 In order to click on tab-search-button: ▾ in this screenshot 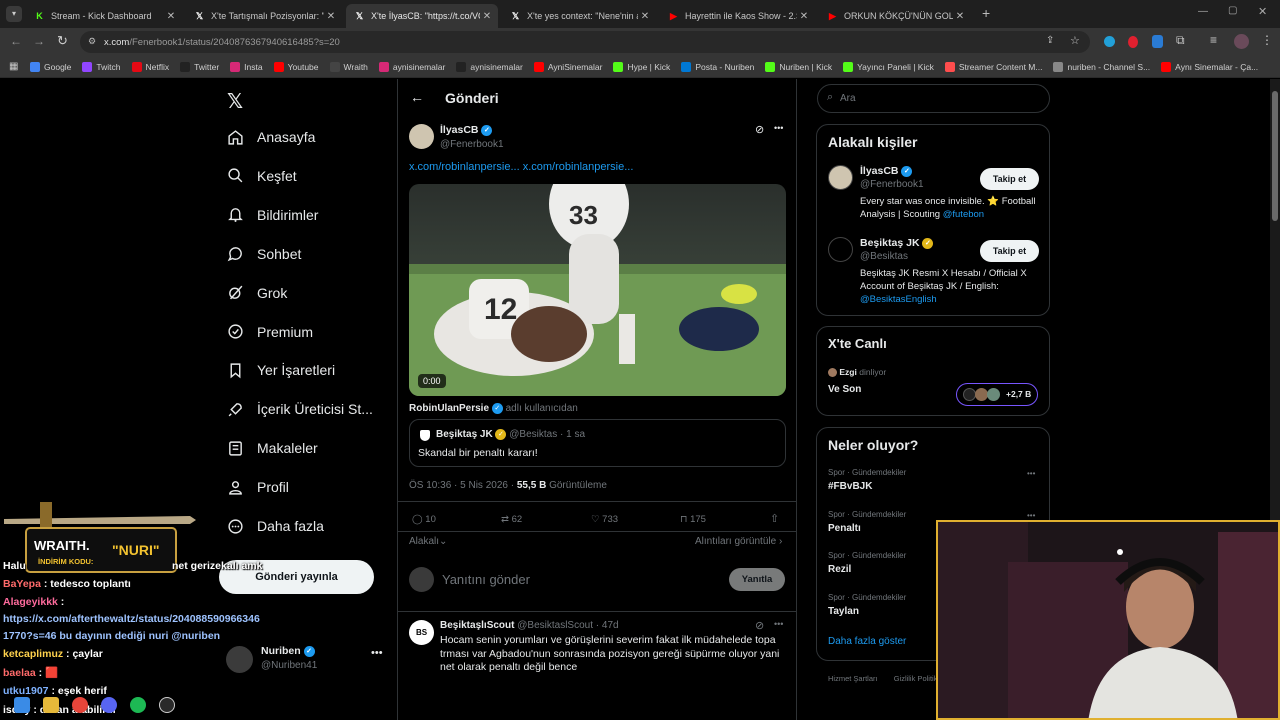, I will do `click(14, 14)`.